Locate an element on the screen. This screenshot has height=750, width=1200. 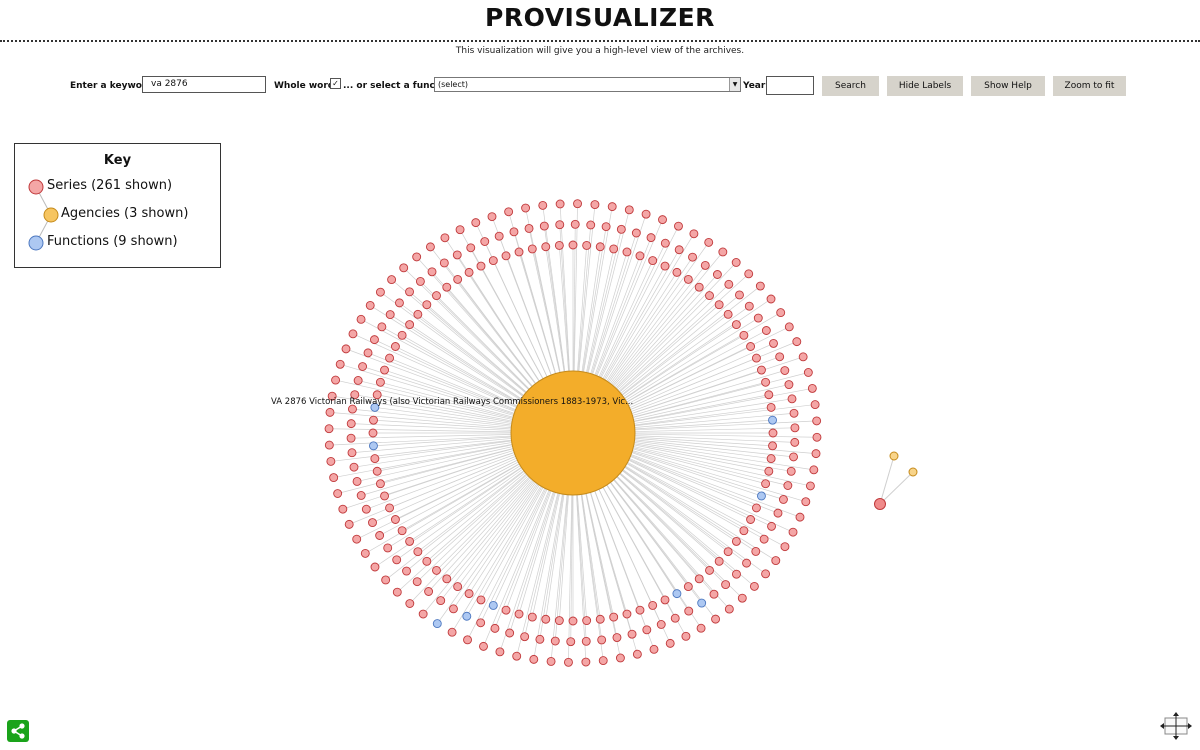
share-button is located at coordinates (18, 731).